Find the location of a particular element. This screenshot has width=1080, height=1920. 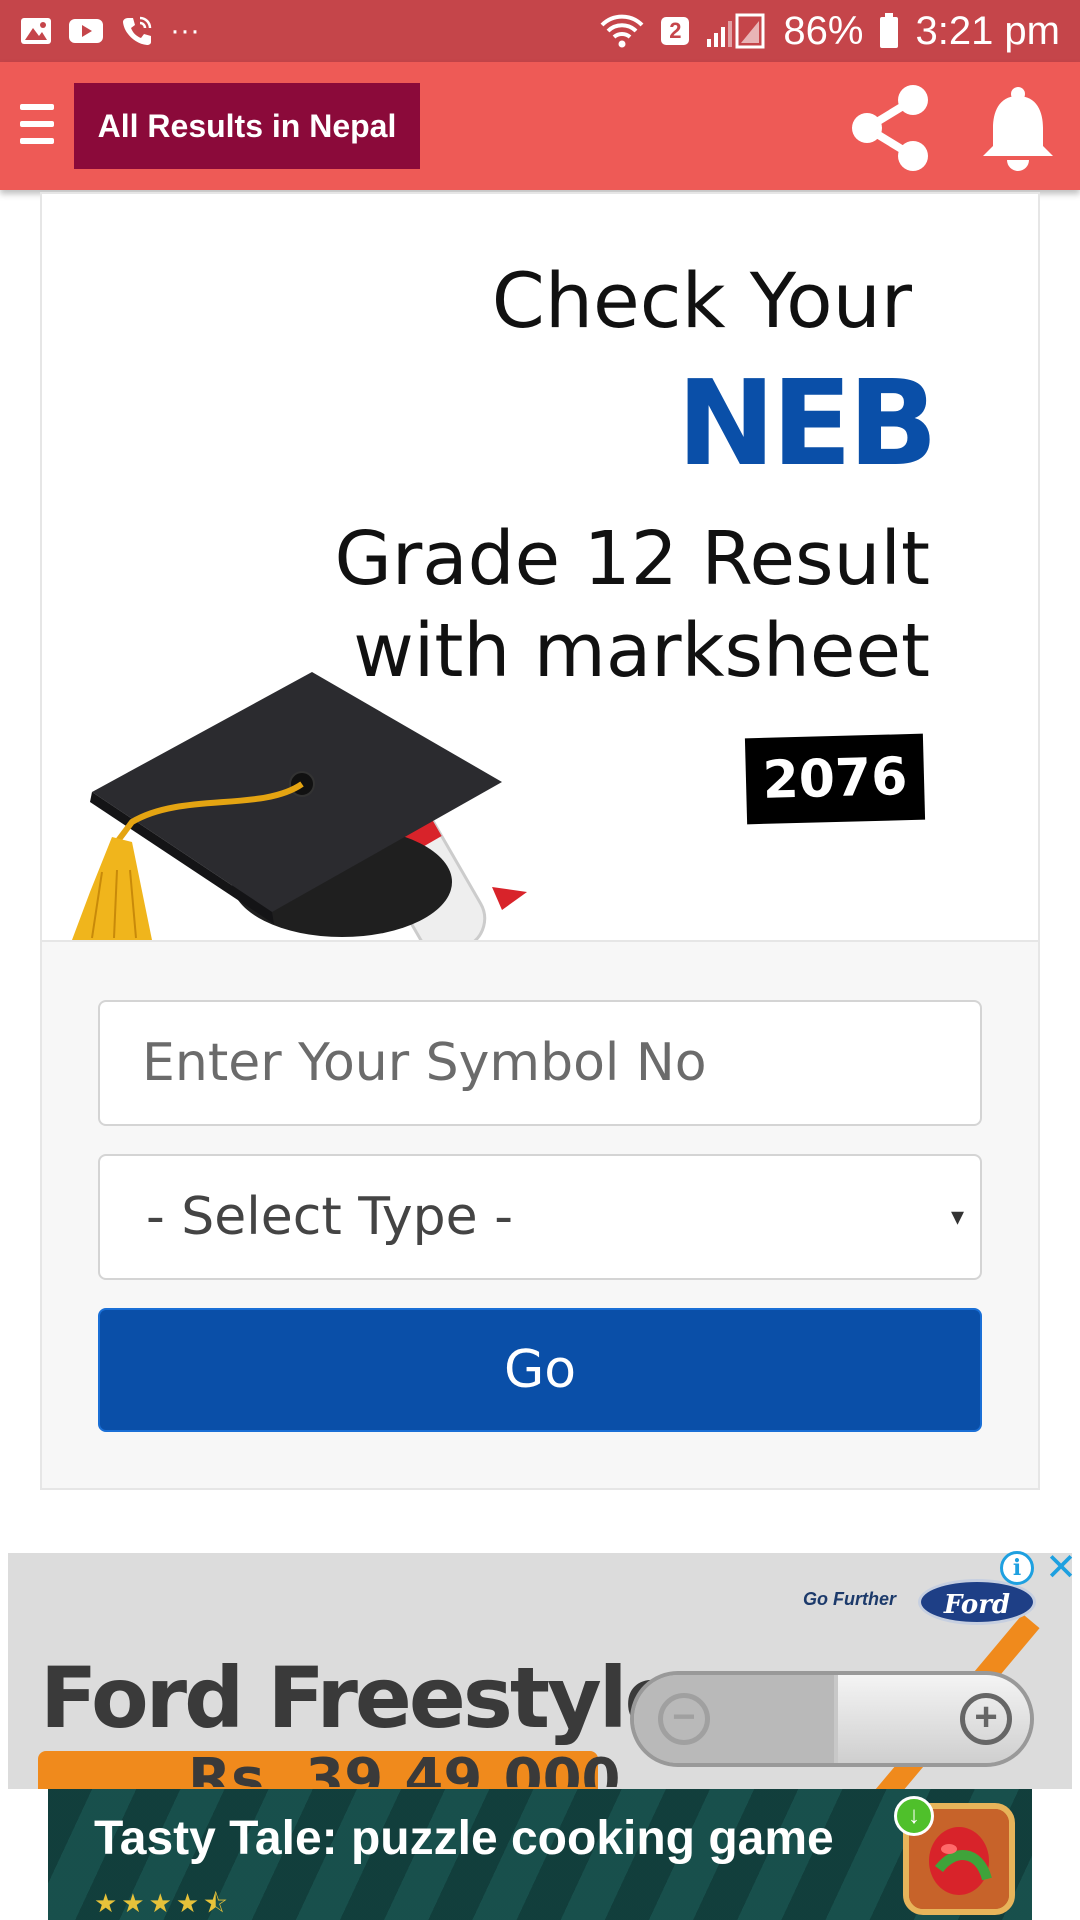

type-select-value: - Select Type - is located at coordinates (329, 1217).